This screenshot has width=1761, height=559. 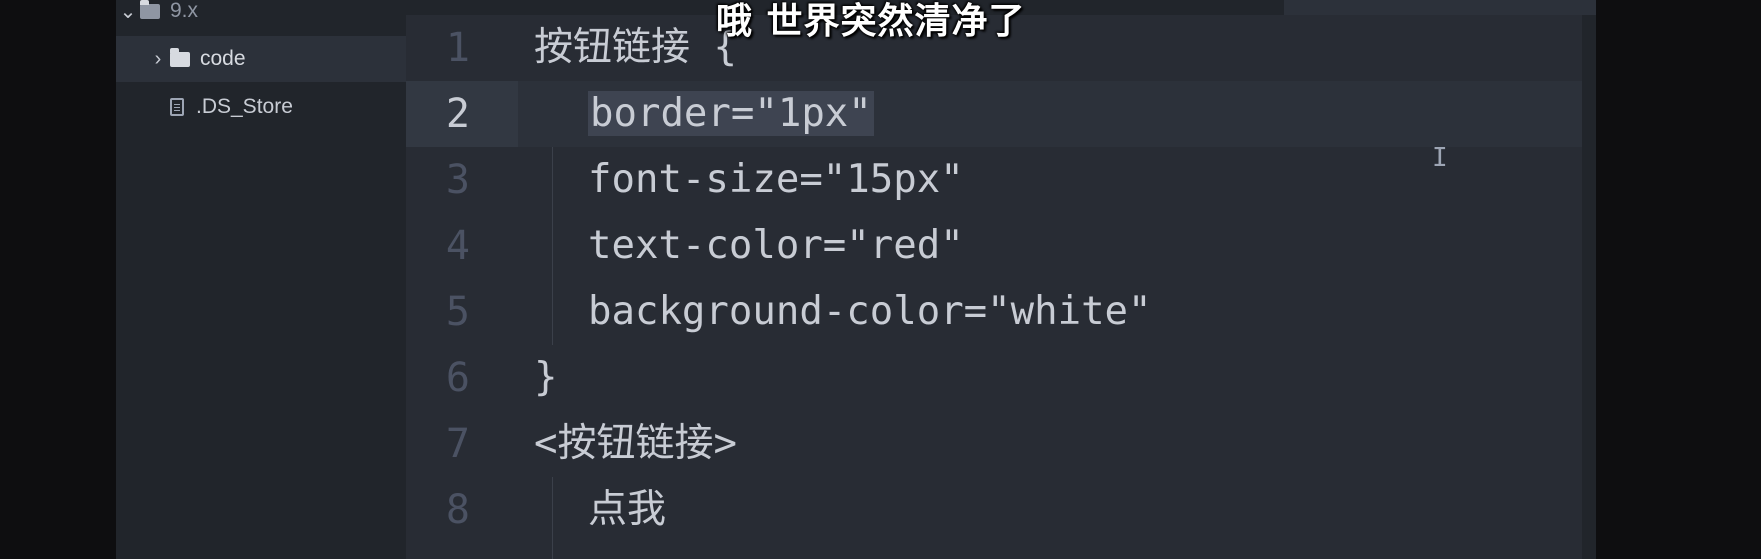 What do you see at coordinates (244, 106) in the screenshot?
I see `tree-item-label: .DS_Store` at bounding box center [244, 106].